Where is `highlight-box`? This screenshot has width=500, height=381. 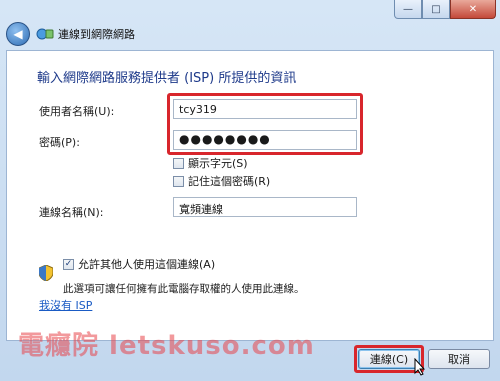
highlight-box is located at coordinates (265, 124).